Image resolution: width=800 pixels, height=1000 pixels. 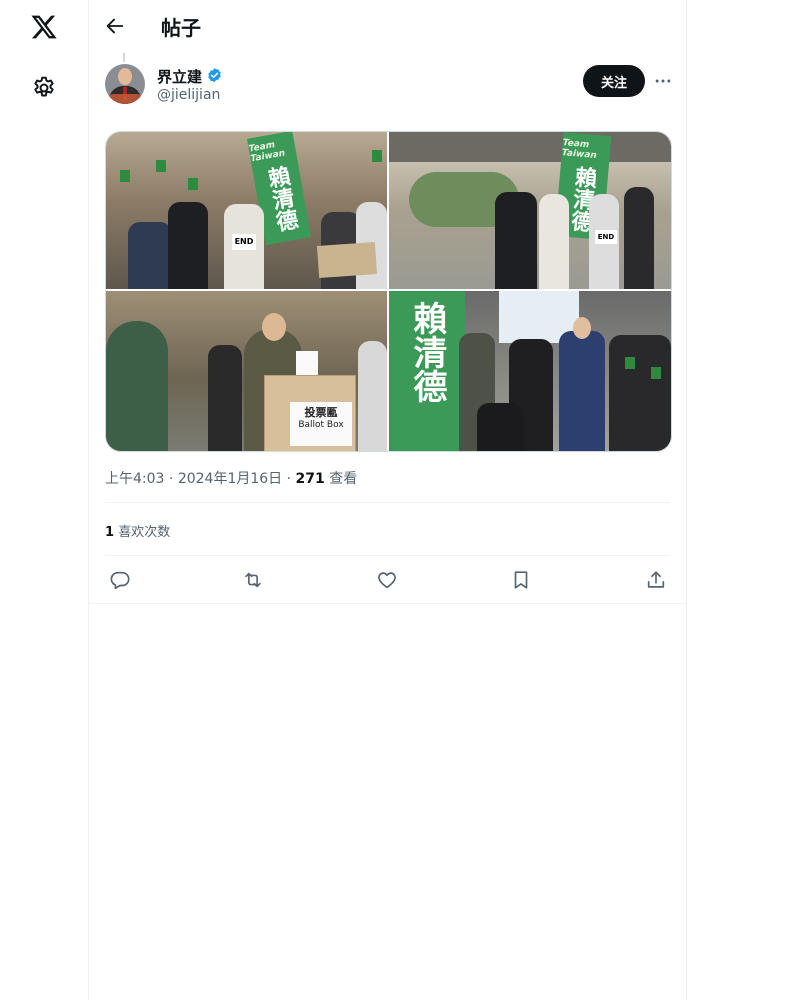 I want to click on share-icon, so click(x=656, y=580).